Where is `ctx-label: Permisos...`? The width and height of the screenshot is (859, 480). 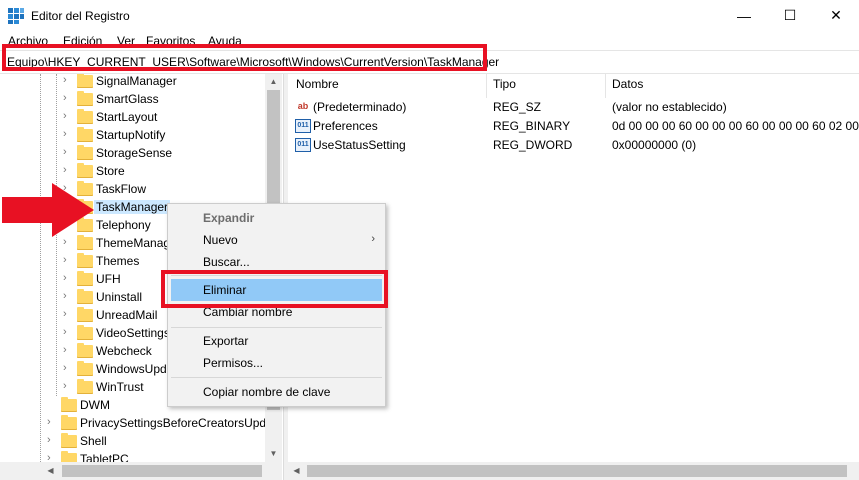
ctx-label: Permisos... is located at coordinates (233, 363).